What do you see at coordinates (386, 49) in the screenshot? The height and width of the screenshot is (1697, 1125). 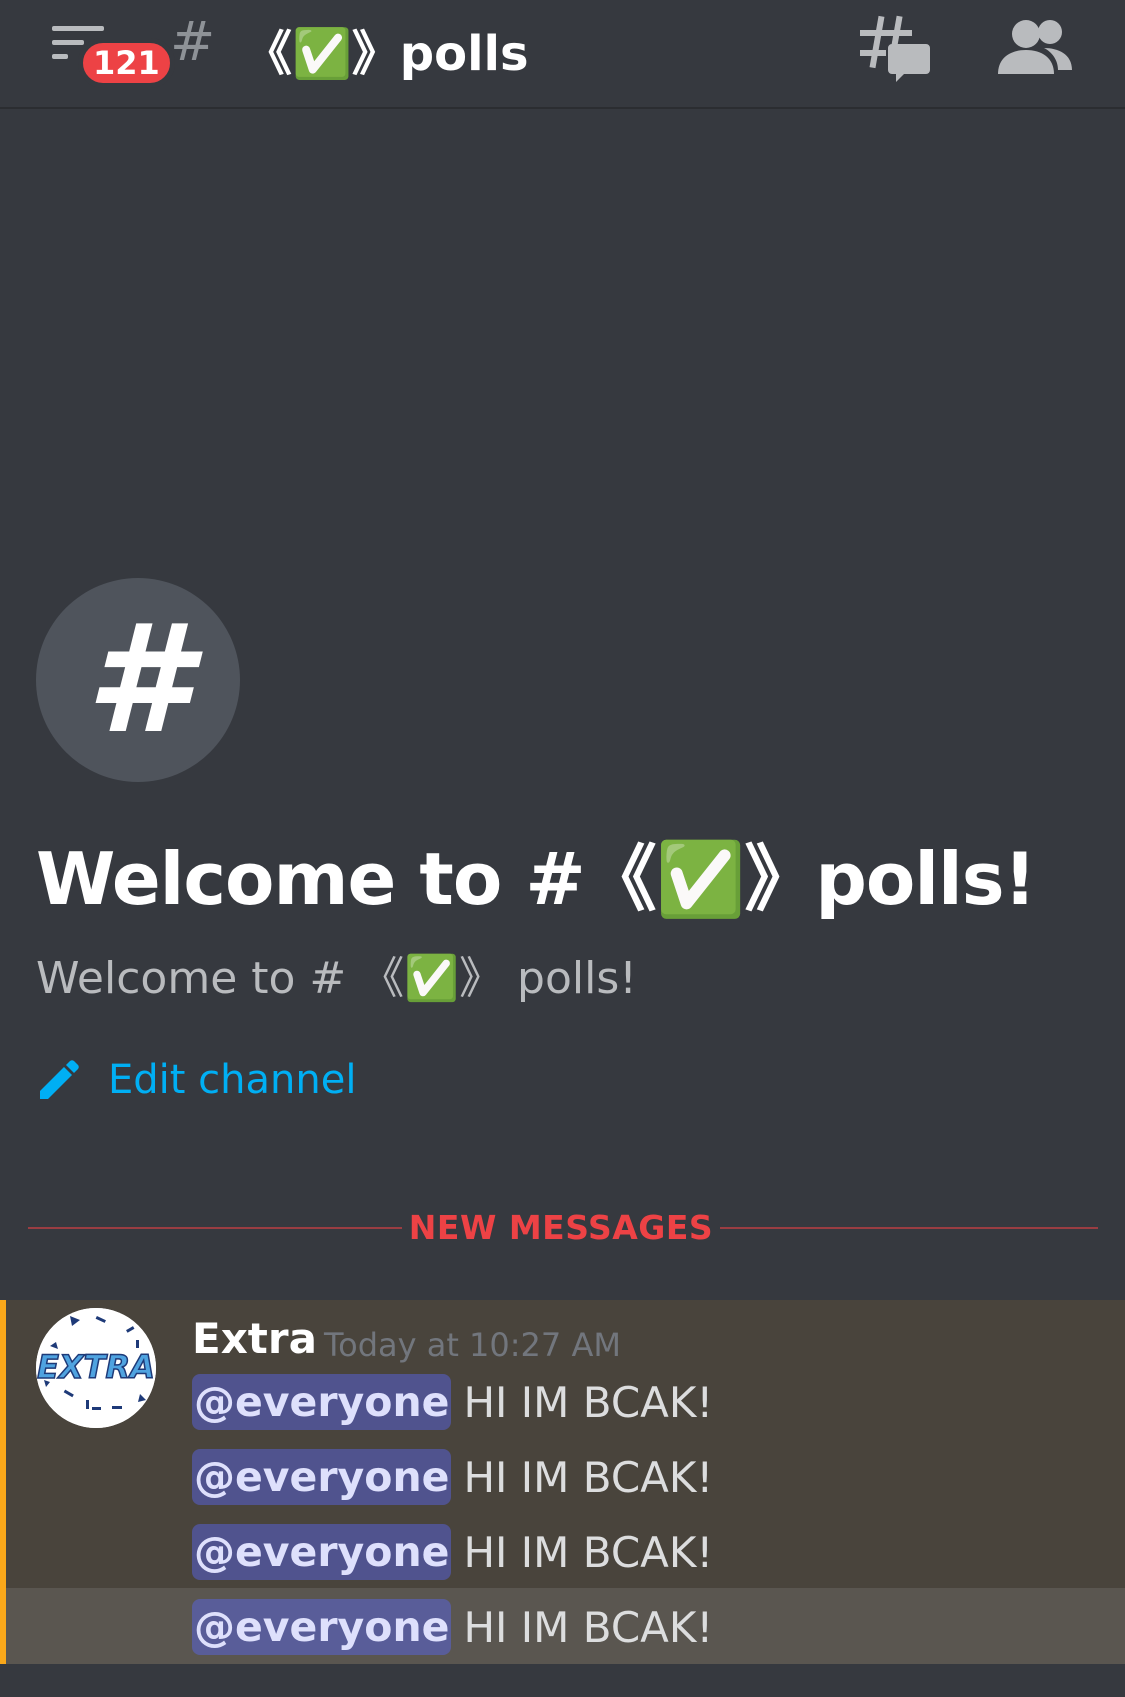 I see `channel-name: 《✅》polls` at bounding box center [386, 49].